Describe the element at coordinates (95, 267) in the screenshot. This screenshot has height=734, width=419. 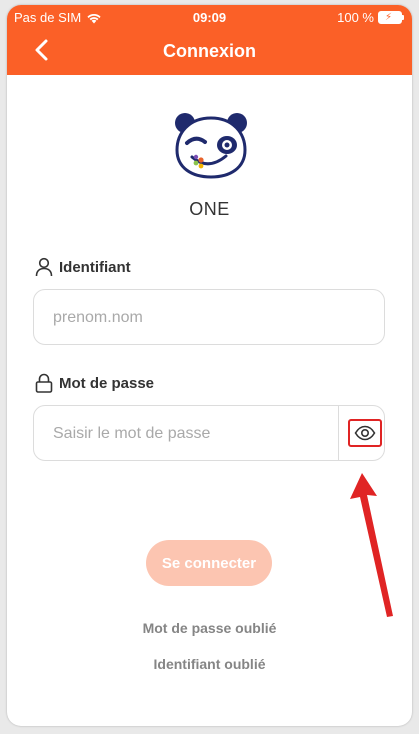
I see `username-label-text: Identifiant` at that location.